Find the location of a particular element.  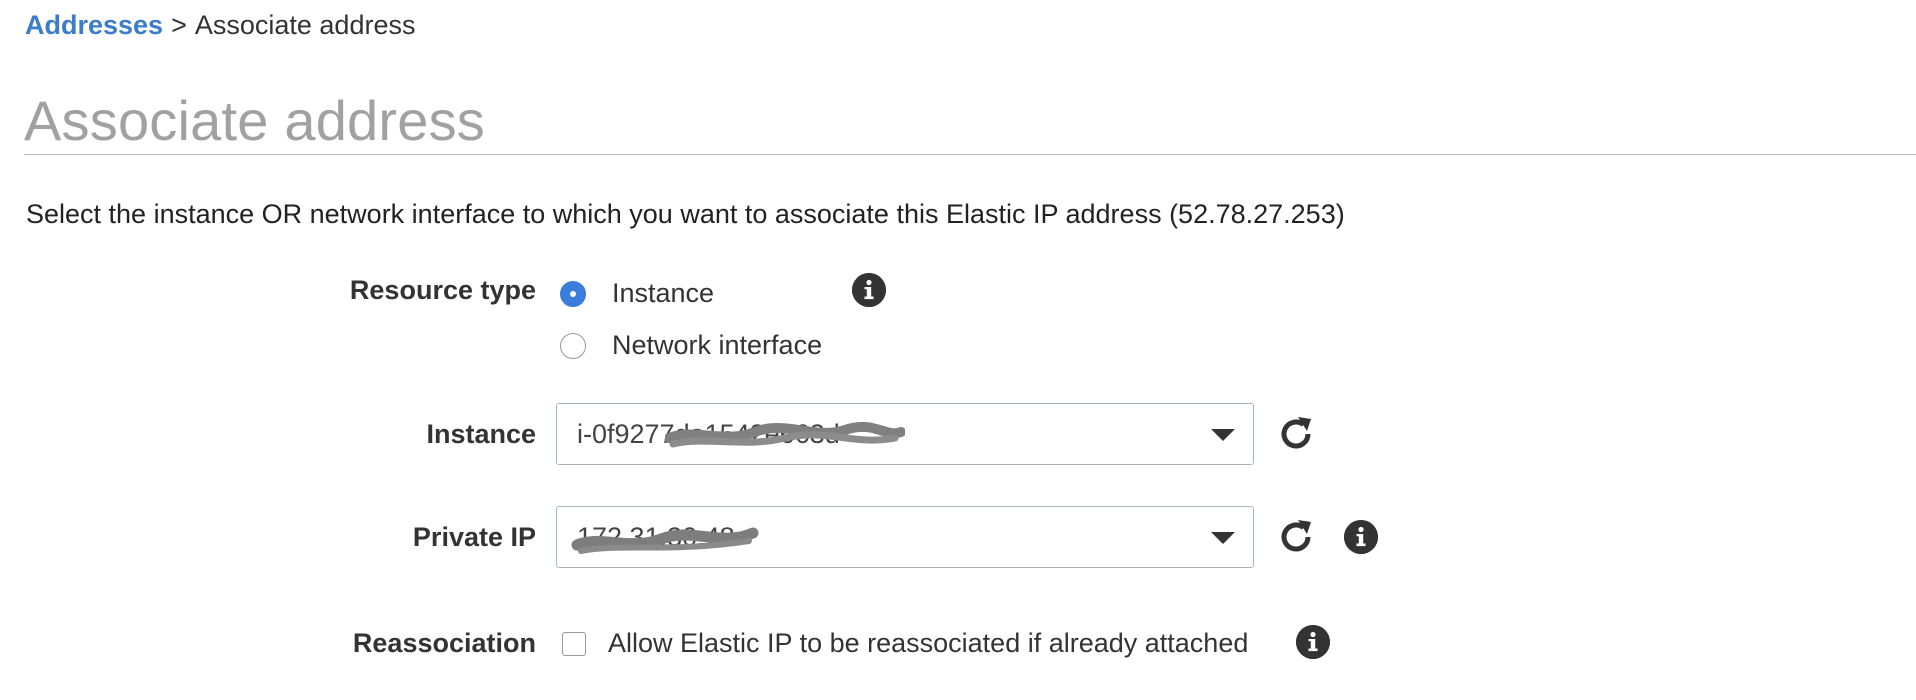

title-divider is located at coordinates (970, 154).